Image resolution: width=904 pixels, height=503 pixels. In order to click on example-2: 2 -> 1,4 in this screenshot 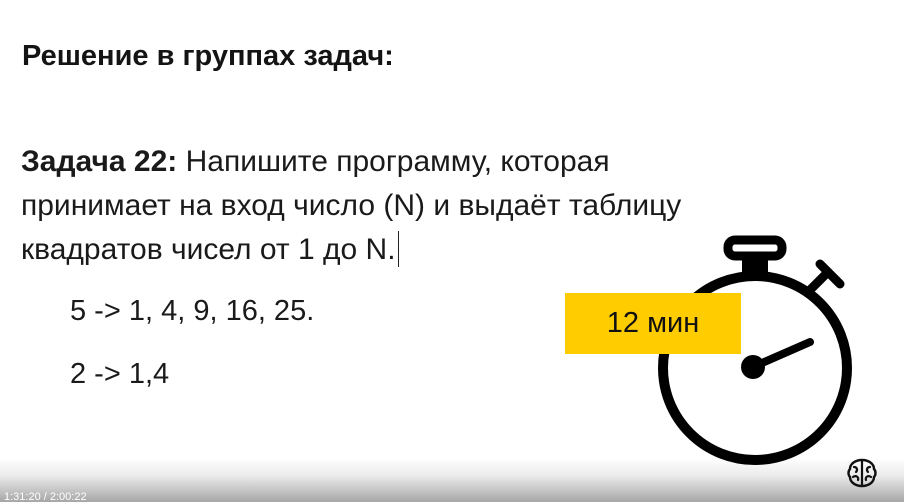, I will do `click(120, 374)`.